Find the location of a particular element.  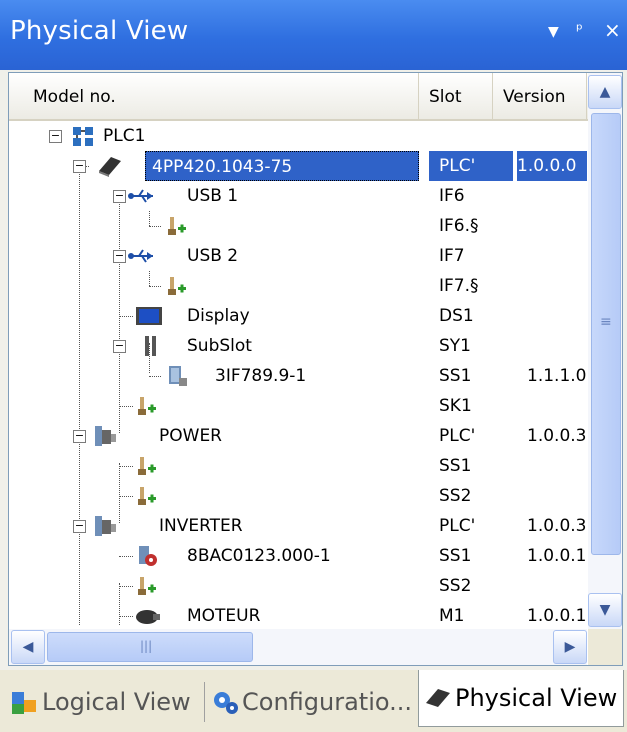

tree-row-usb2: − USB 2 IF7 is located at coordinates (298, 256).